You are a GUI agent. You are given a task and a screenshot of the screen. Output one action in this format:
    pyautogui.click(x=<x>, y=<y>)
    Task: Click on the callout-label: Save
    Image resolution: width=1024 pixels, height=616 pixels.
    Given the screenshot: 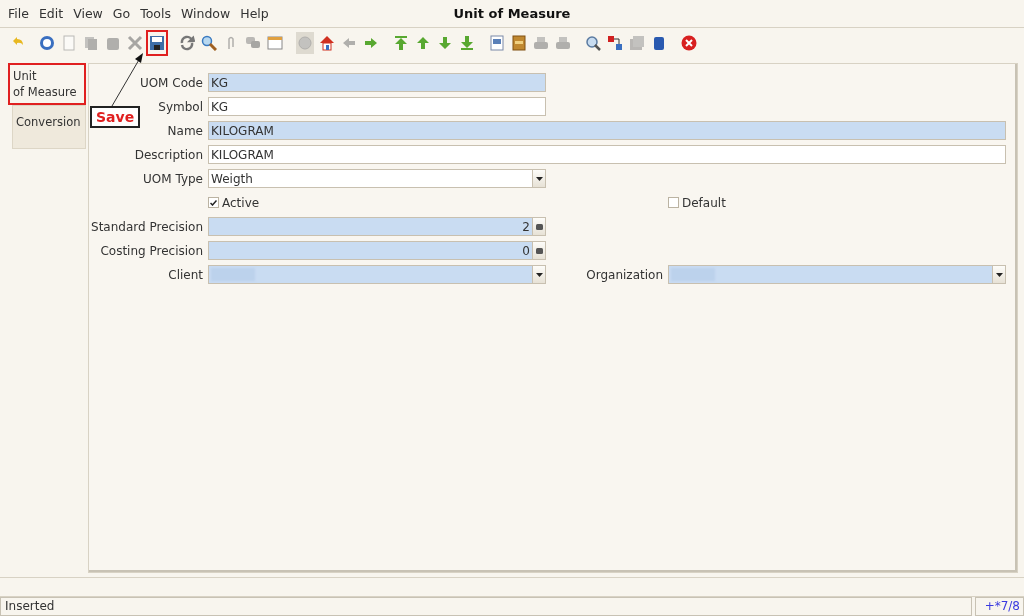 What is the action you would take?
    pyautogui.click(x=115, y=117)
    